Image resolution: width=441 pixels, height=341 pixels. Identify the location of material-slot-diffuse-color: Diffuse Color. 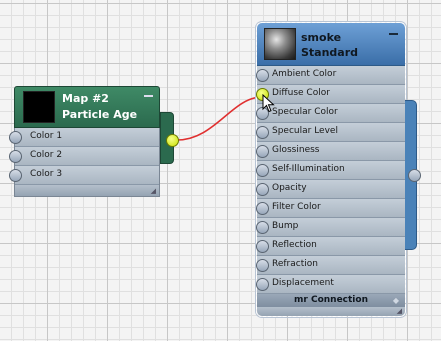
(330, 94).